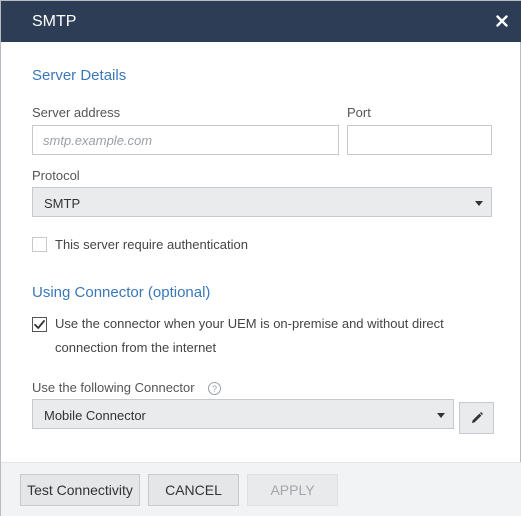 The height and width of the screenshot is (516, 521). Describe the element at coordinates (80, 490) in the screenshot. I see `test-connectivity-button: Test Connectivity` at that location.